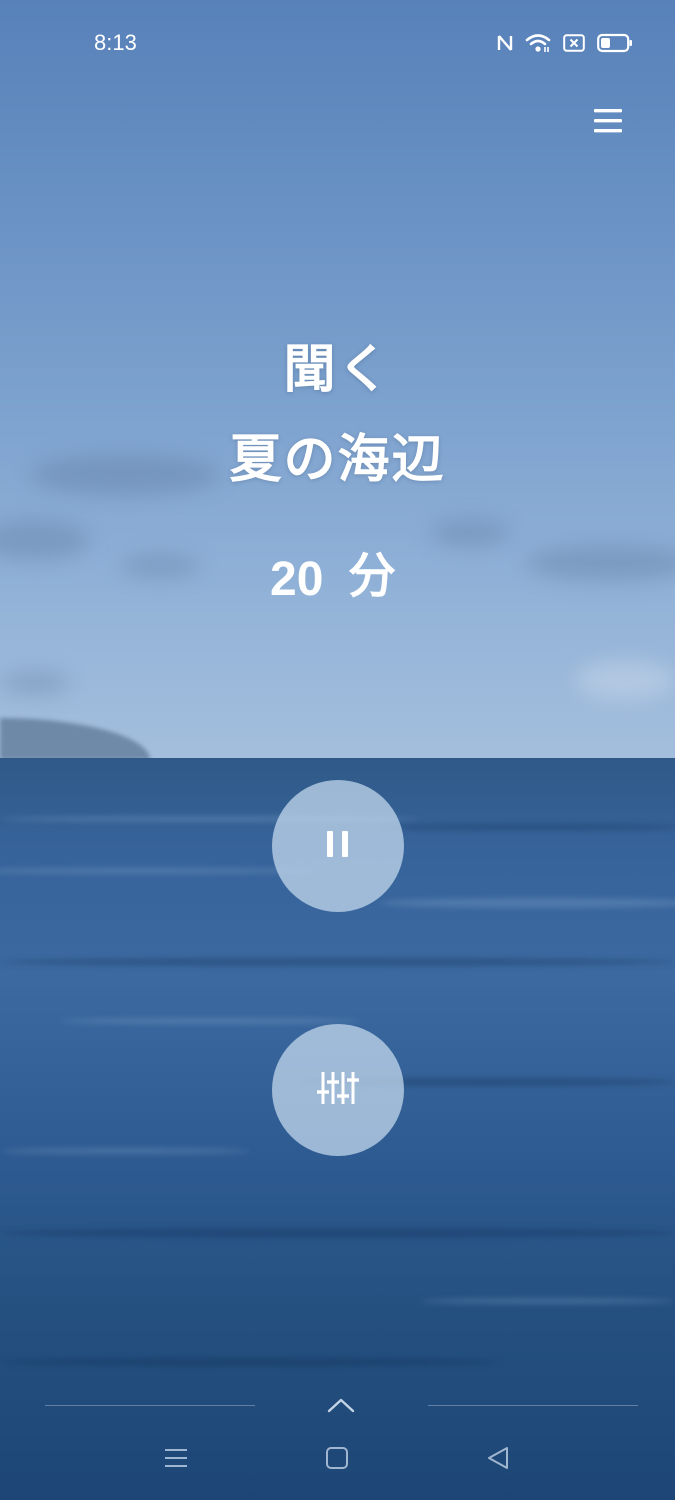 The image size is (675, 1500). I want to click on sound-mixer-button, so click(338, 1090).